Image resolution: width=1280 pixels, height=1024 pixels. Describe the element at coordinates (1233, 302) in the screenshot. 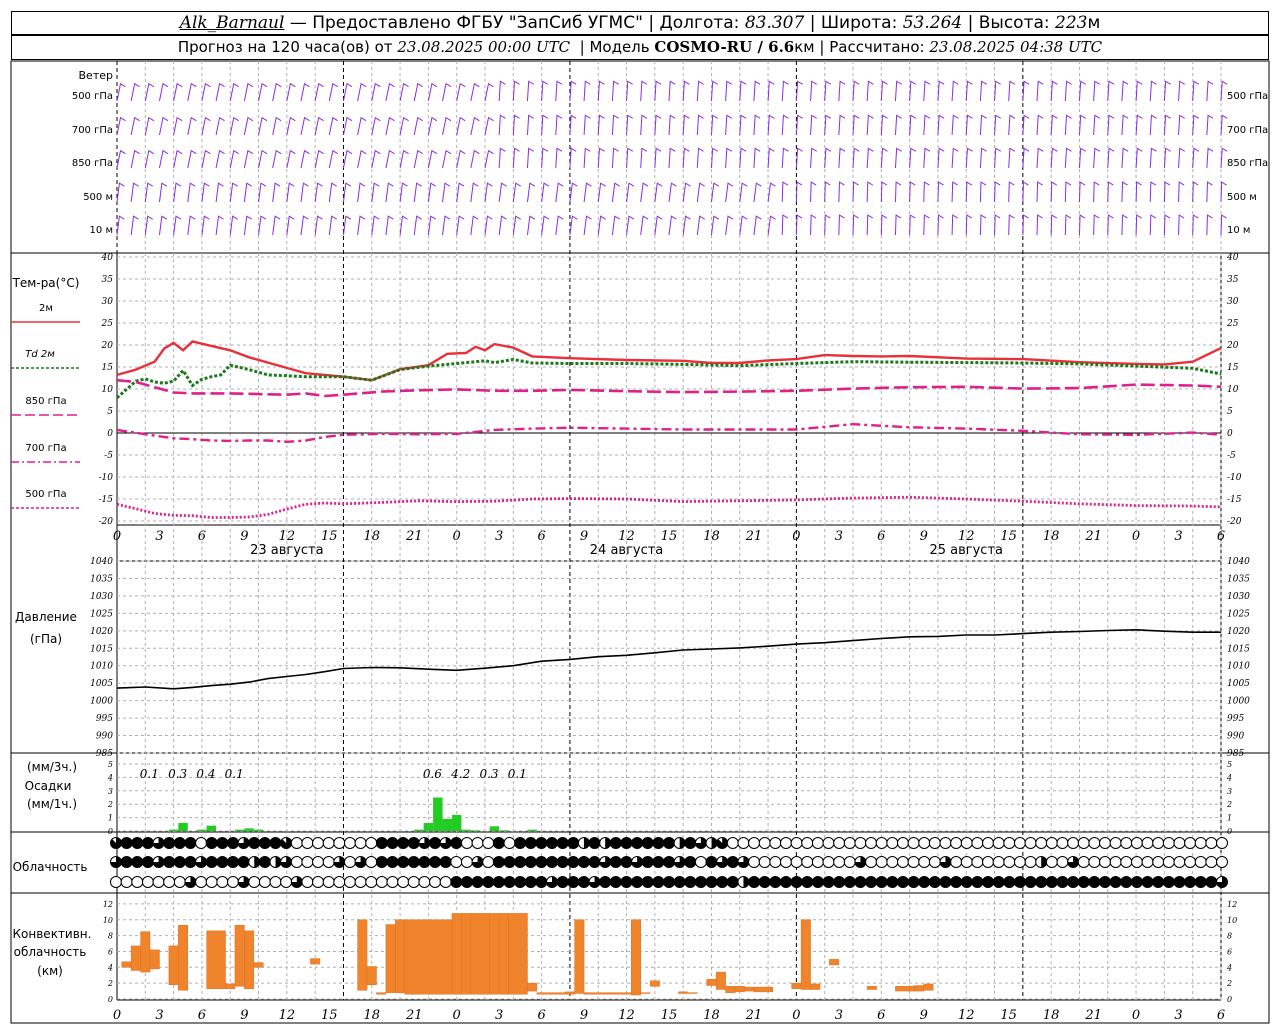

I see `temp-tick-label-right: 30` at that location.